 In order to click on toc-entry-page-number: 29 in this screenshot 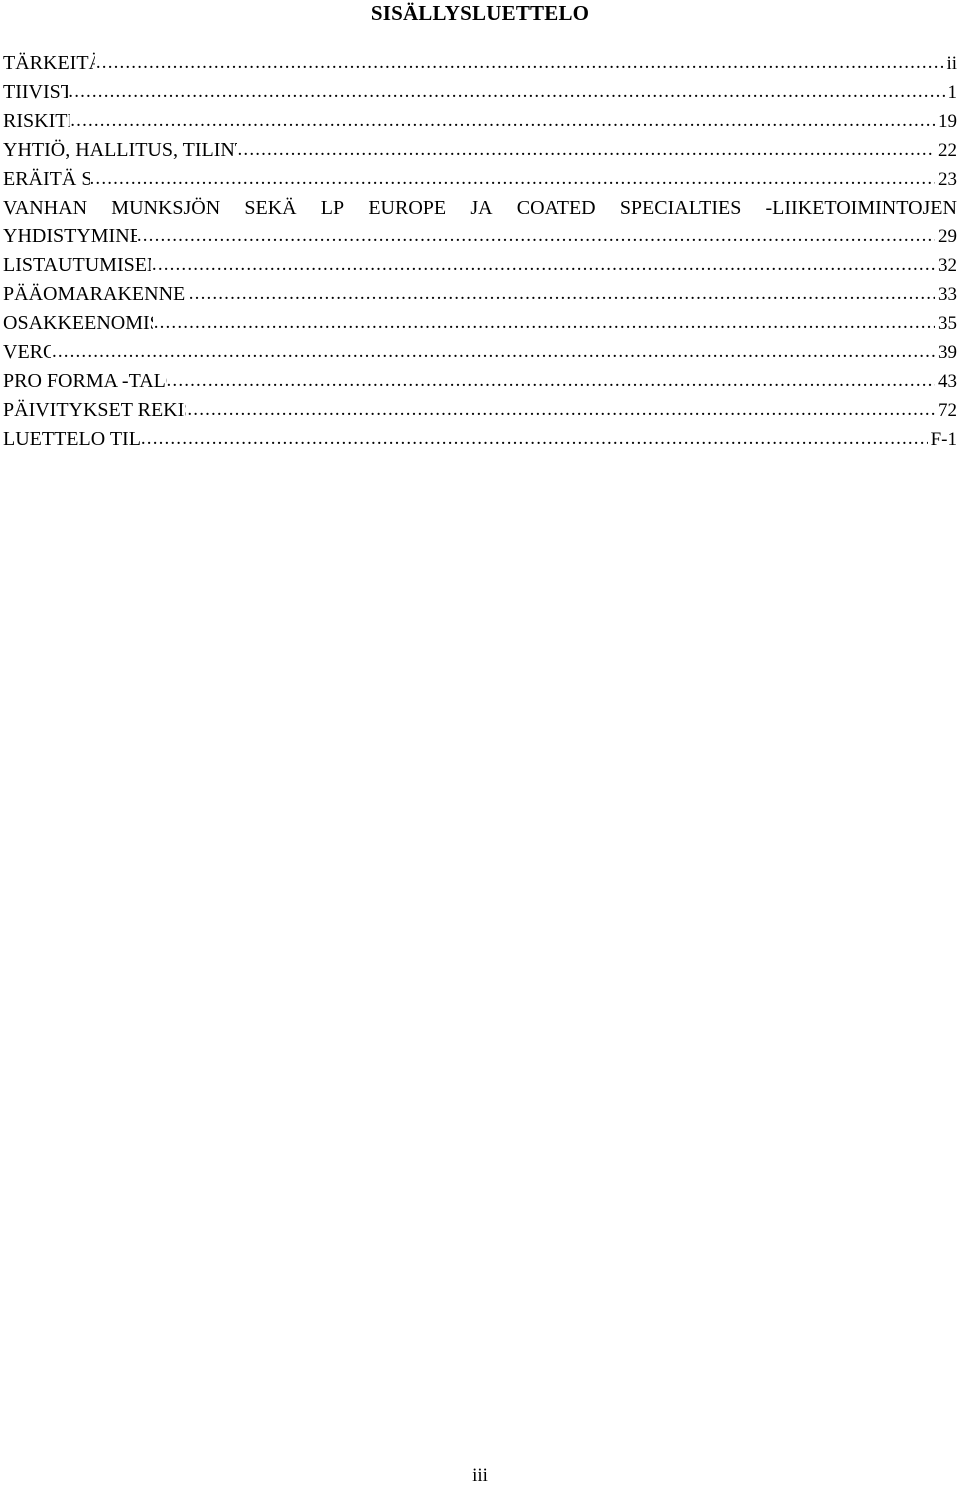, I will do `click(947, 236)`.